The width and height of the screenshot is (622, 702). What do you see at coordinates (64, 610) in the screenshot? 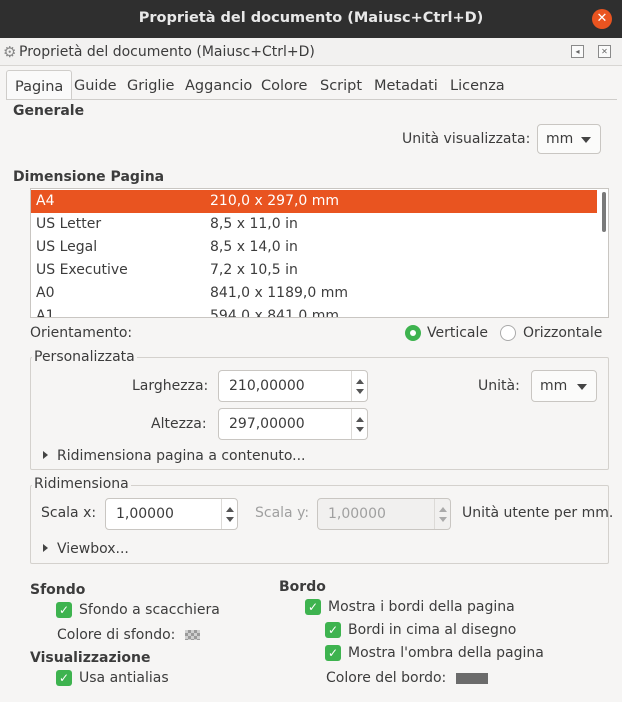
I see `checkerboard-checkbox: ✓` at bounding box center [64, 610].